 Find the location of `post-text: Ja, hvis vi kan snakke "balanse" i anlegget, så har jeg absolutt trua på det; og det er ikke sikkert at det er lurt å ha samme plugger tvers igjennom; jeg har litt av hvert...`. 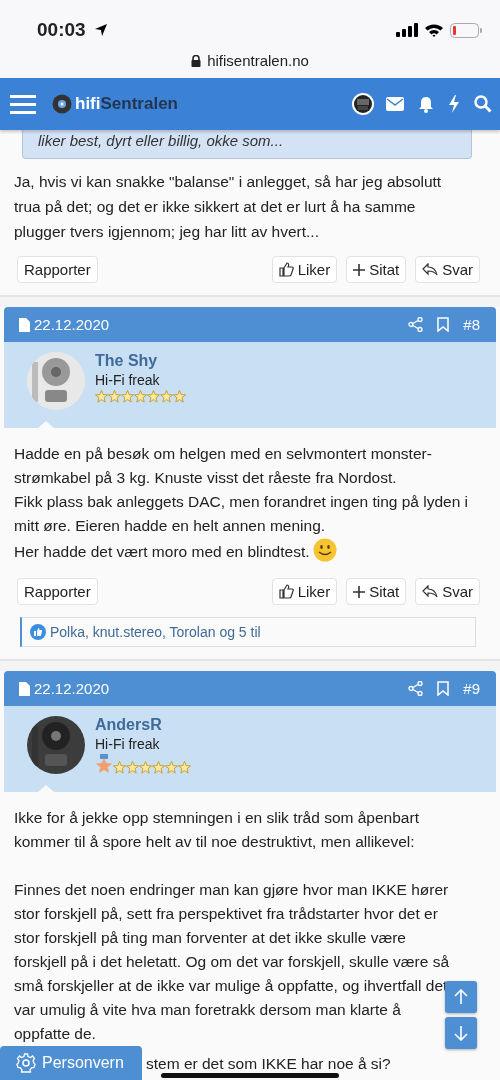

post-text: Ja, hvis vi kan snakke "balanse" i anlegget, så har jeg absolutt trua på det; og det er ikke sikkert at det er lurt å ha samme plugger tvers igjennom; jeg har litt av hvert... is located at coordinates (228, 207).